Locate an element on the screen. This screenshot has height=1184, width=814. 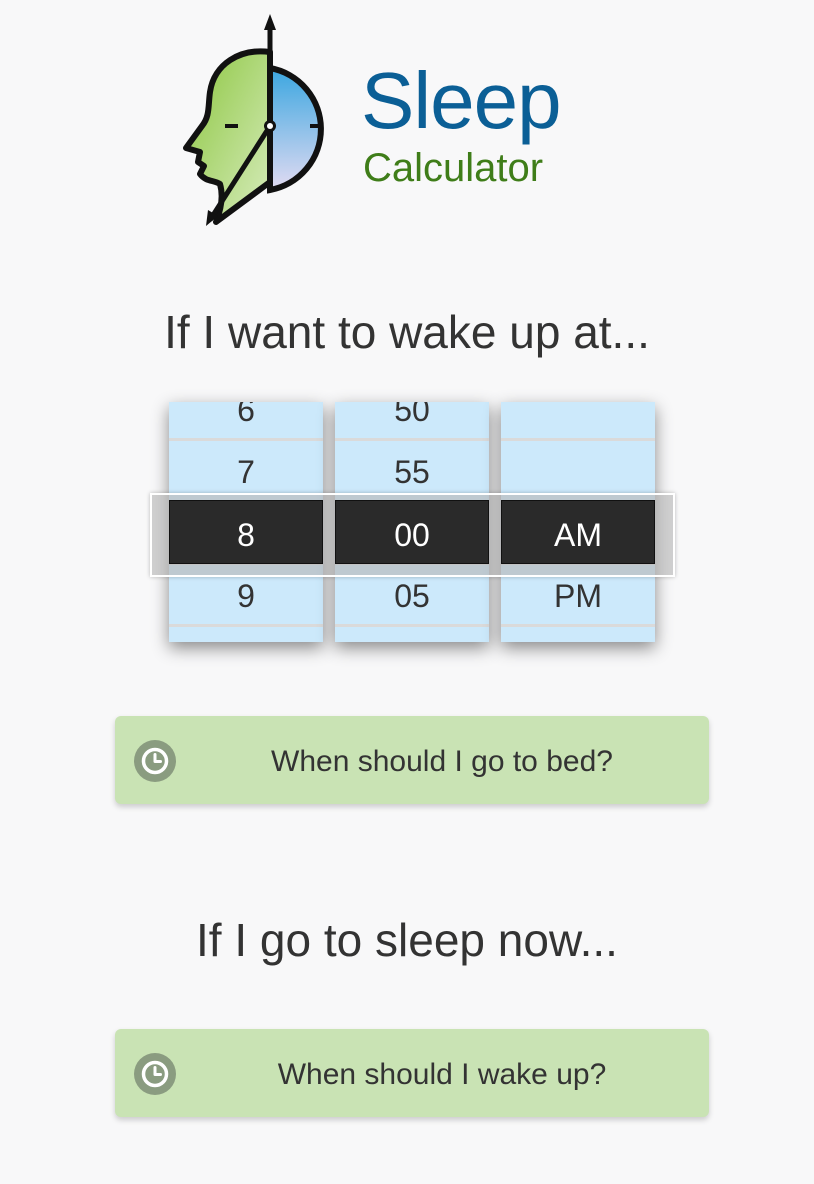
when-to-go-to-bed-button: When should I go to bed? is located at coordinates (412, 760).